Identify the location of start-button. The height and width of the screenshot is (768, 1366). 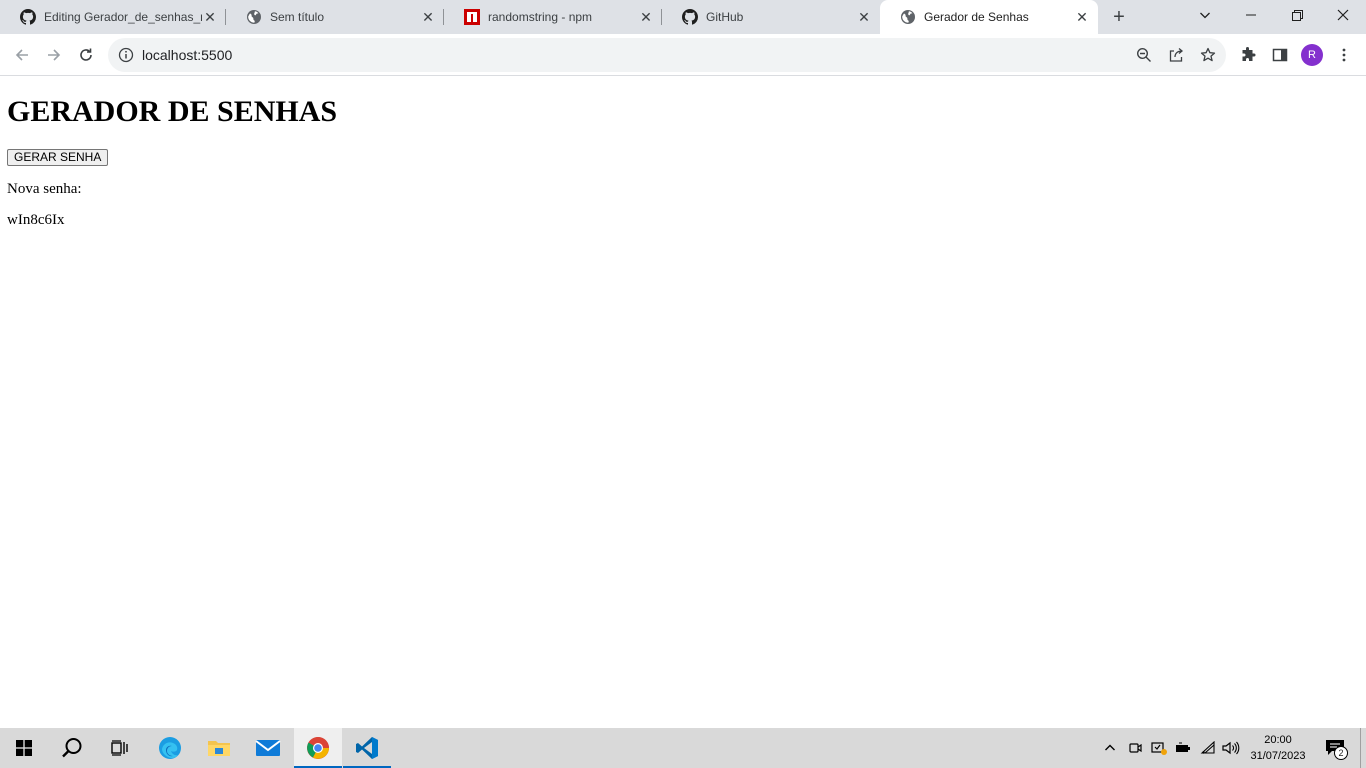
(24, 748).